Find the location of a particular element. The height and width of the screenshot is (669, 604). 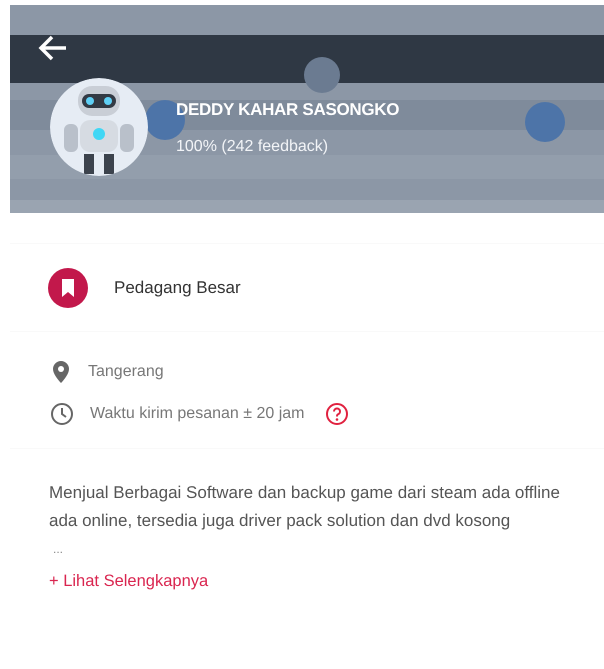

see-more-link: + Lihat Selengkapnya is located at coordinates (128, 581).